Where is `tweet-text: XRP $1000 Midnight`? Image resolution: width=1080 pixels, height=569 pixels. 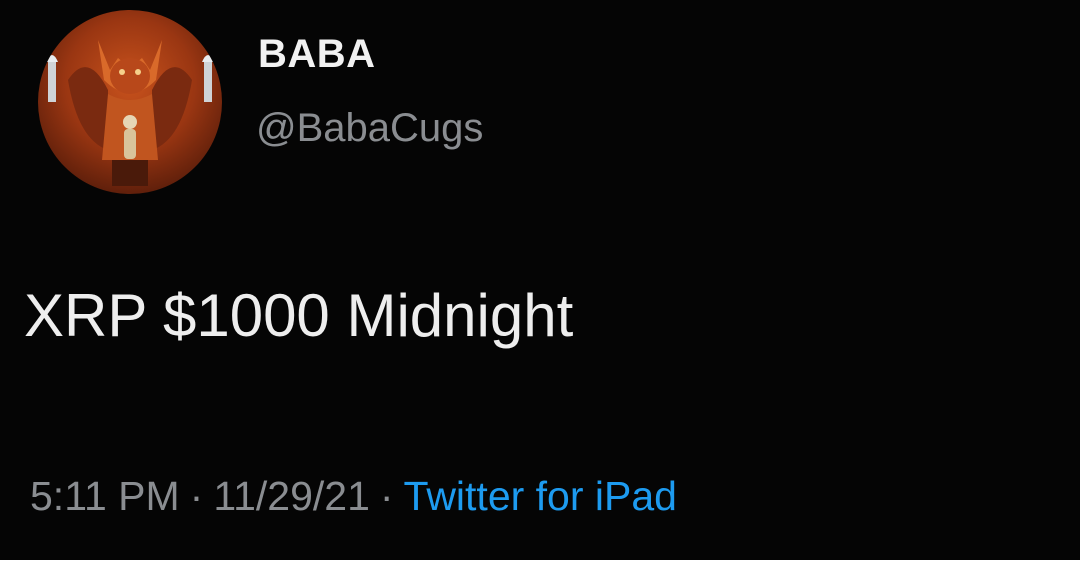 tweet-text: XRP $1000 Midnight is located at coordinates (299, 315).